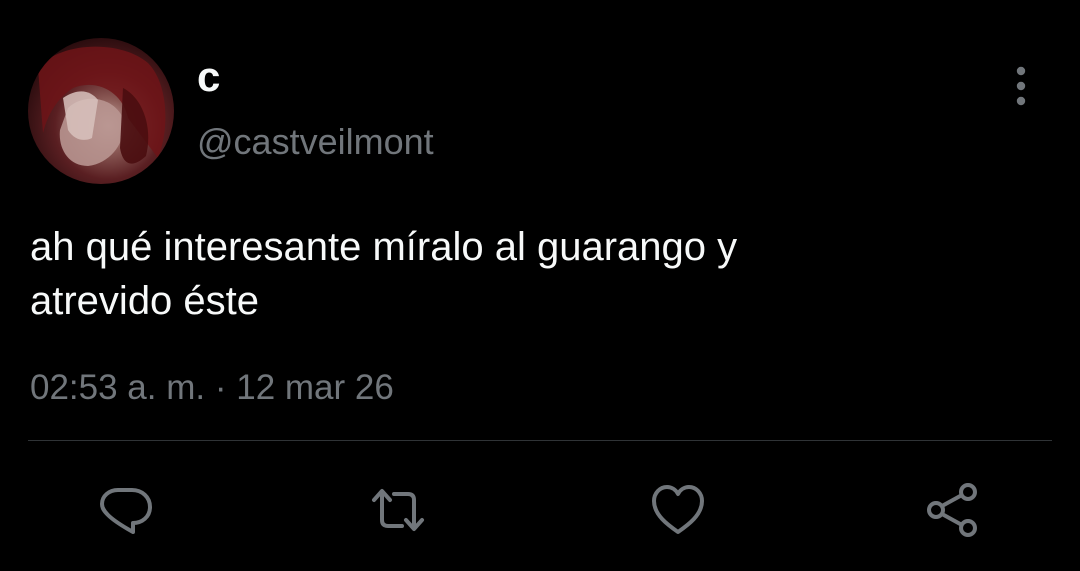 This screenshot has width=1080, height=571. I want to click on user-handle: @castveilmont, so click(315, 142).